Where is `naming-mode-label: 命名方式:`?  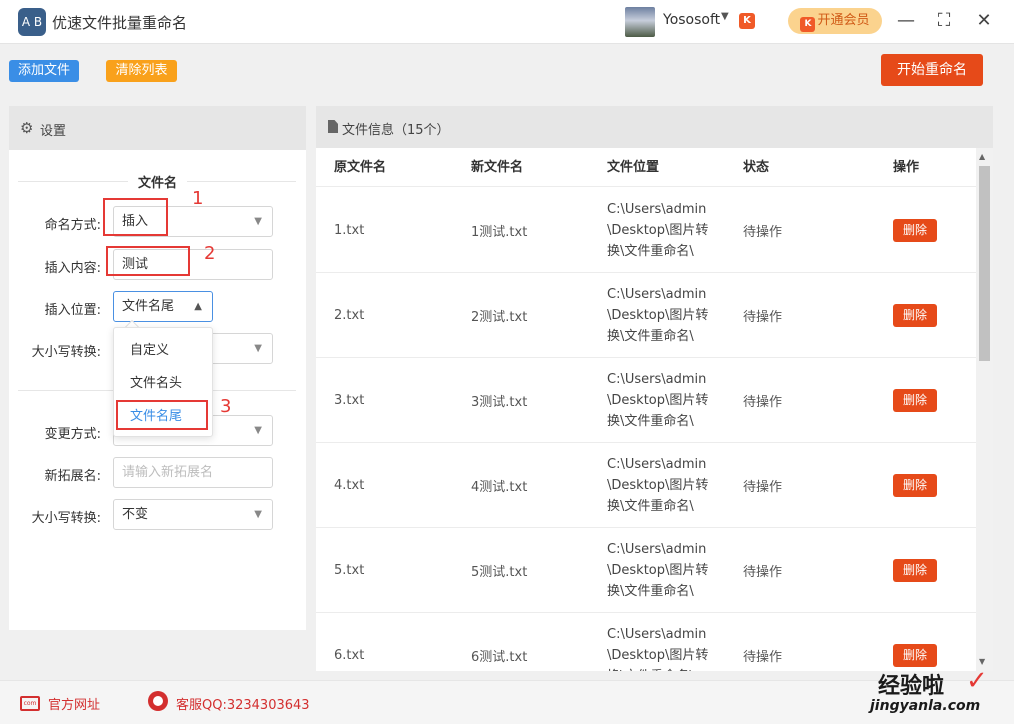 naming-mode-label: 命名方式: is located at coordinates (72, 225).